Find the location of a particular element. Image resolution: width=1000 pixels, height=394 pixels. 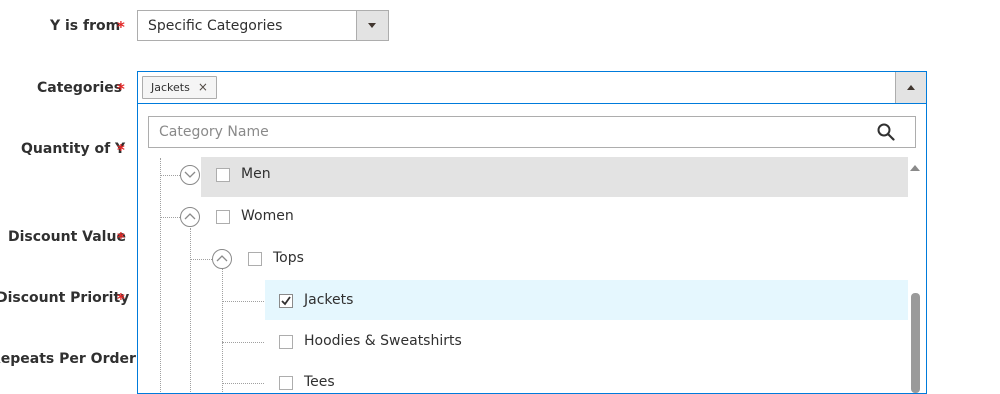

close-icon: × is located at coordinates (203, 87).